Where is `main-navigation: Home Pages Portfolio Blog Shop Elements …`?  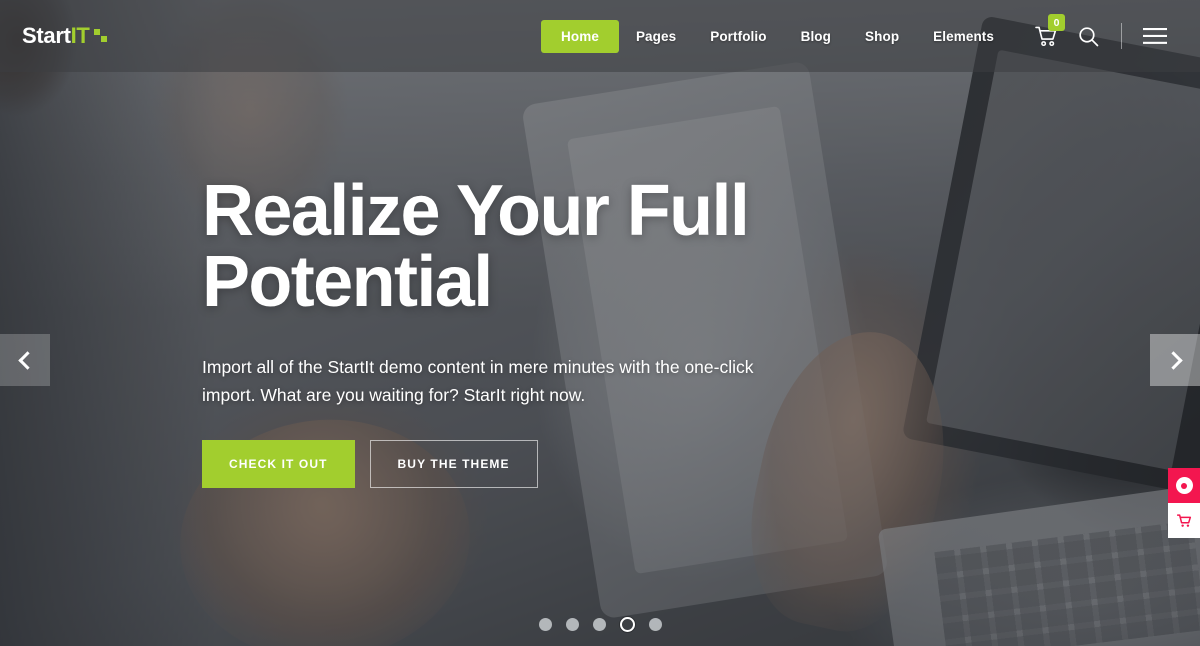 main-navigation: Home Pages Portfolio Blog Shop Elements … is located at coordinates (858, 35).